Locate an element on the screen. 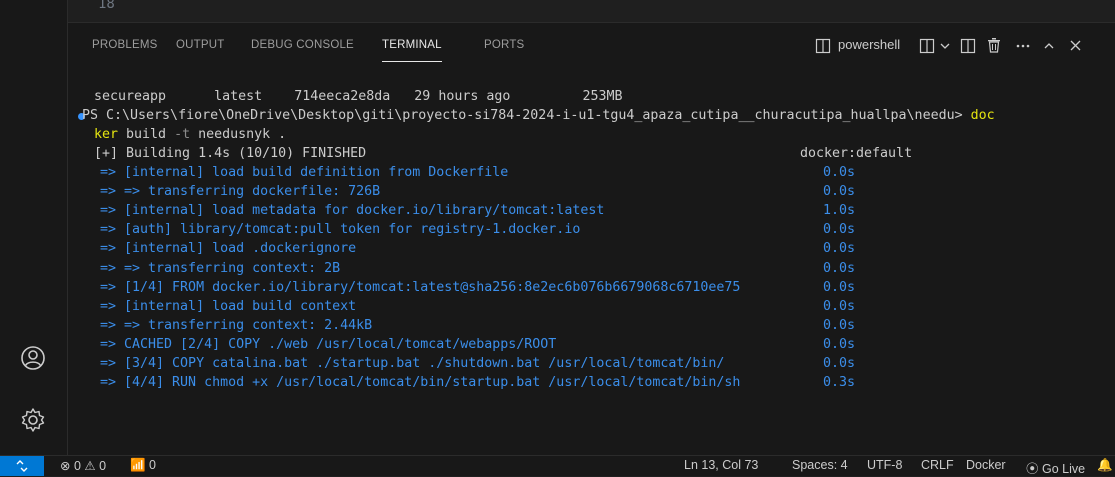 Image resolution: width=1115 pixels, height=477 pixels. build-step-time: 1.0s is located at coordinates (839, 211).